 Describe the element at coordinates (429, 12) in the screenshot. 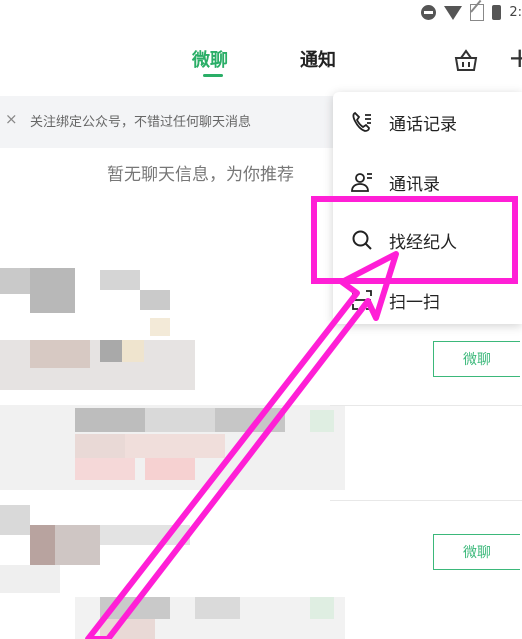

I see `do-not-disturb-icon` at that location.